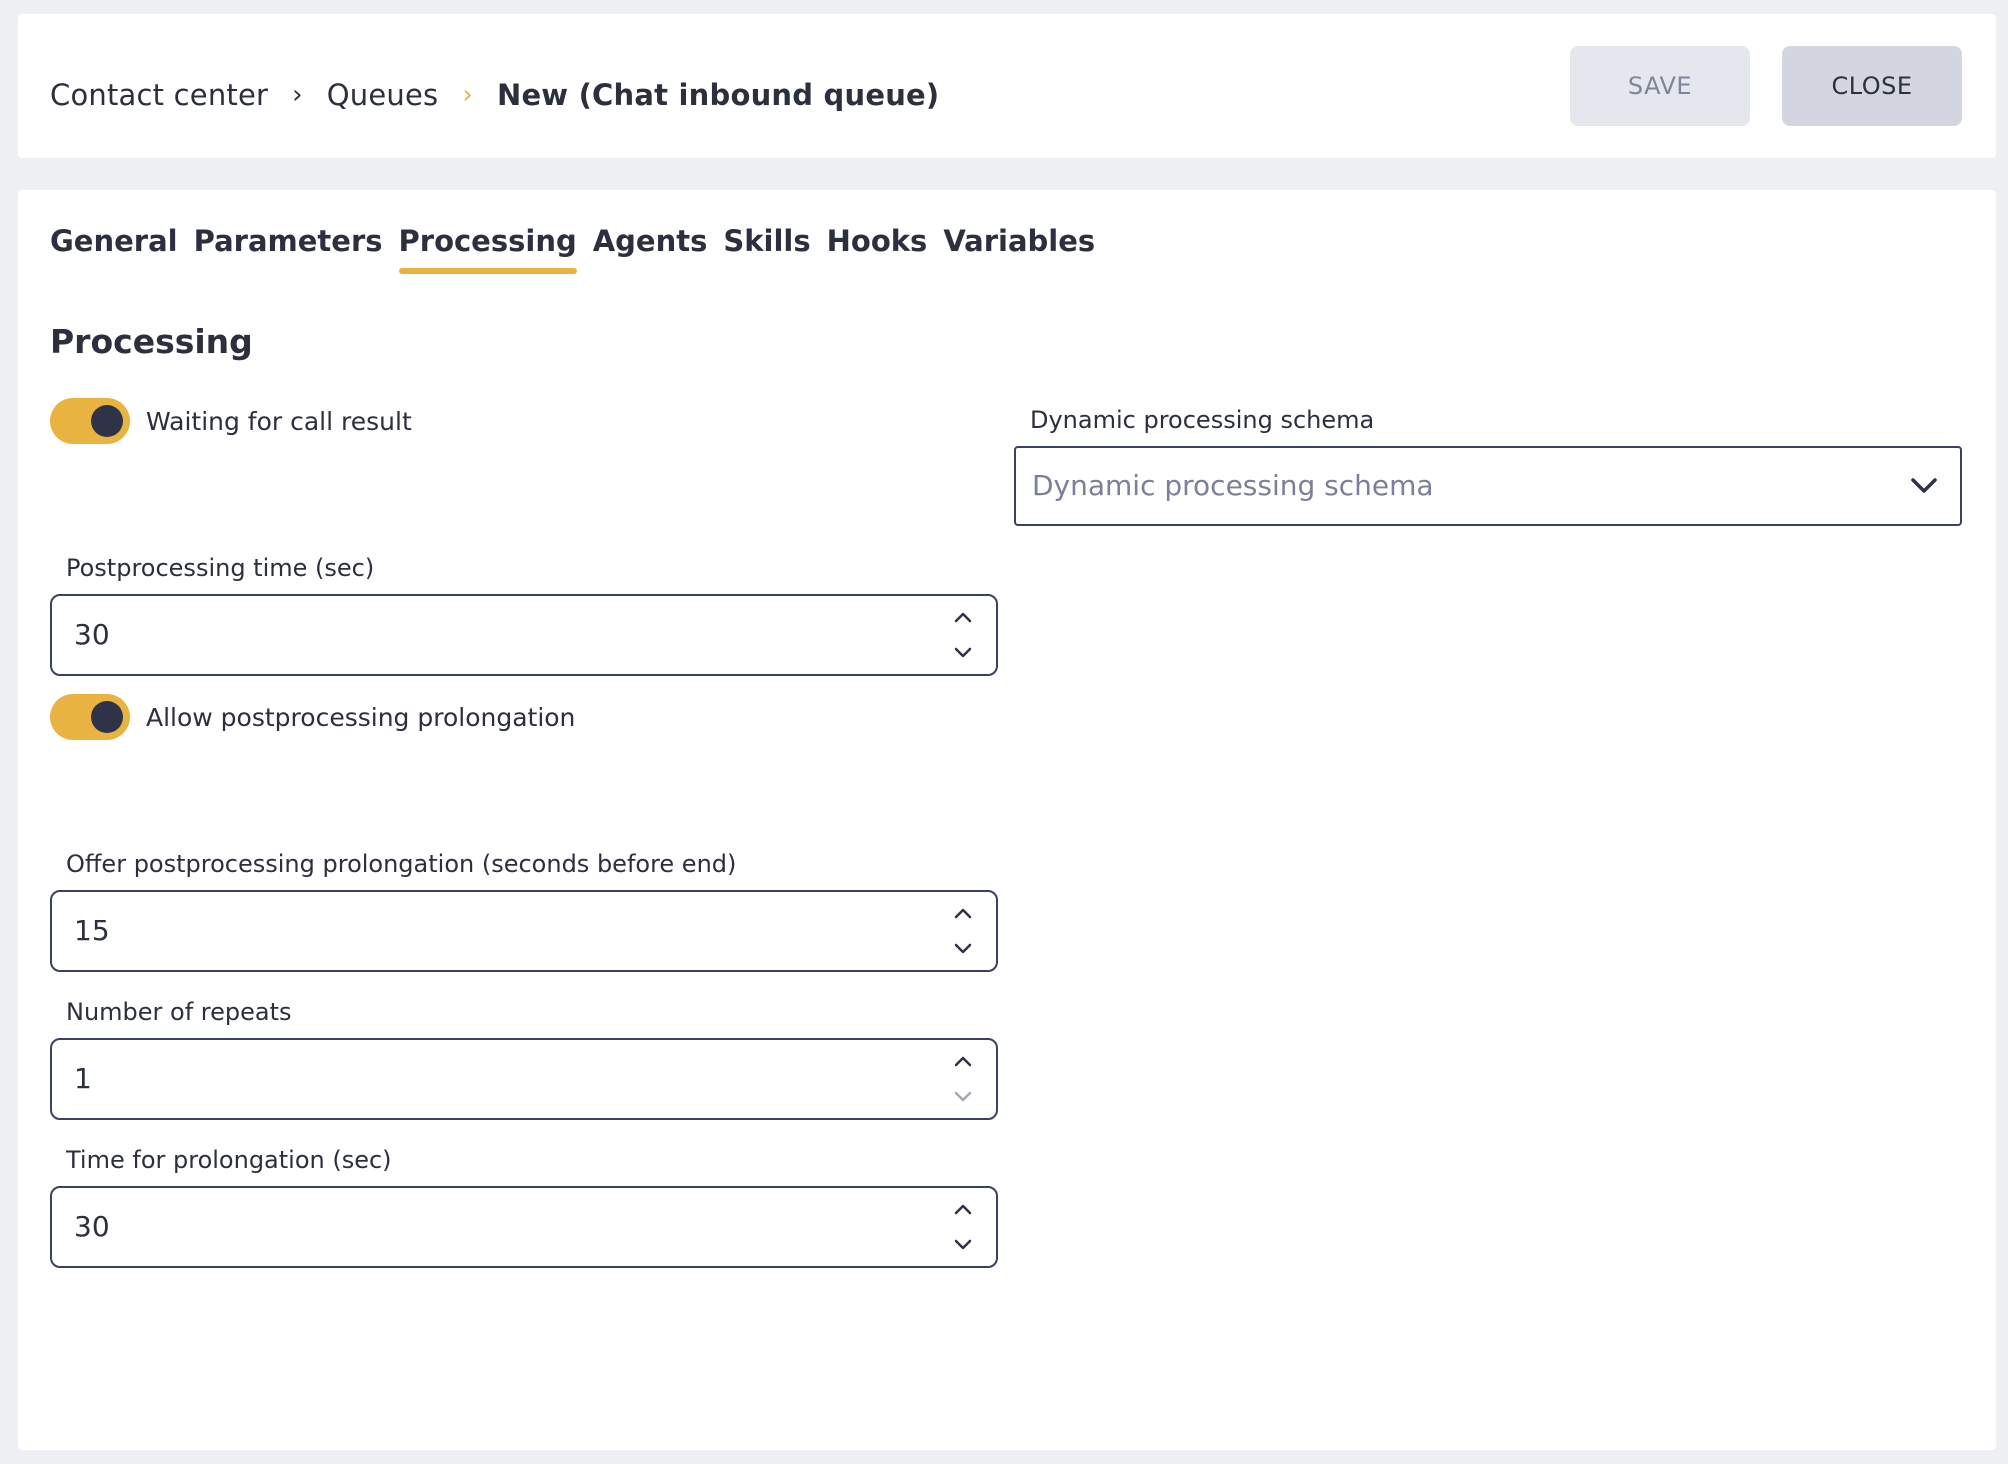 The width and height of the screenshot is (2008, 1464). I want to click on tab-hooks: Hooks, so click(877, 249).